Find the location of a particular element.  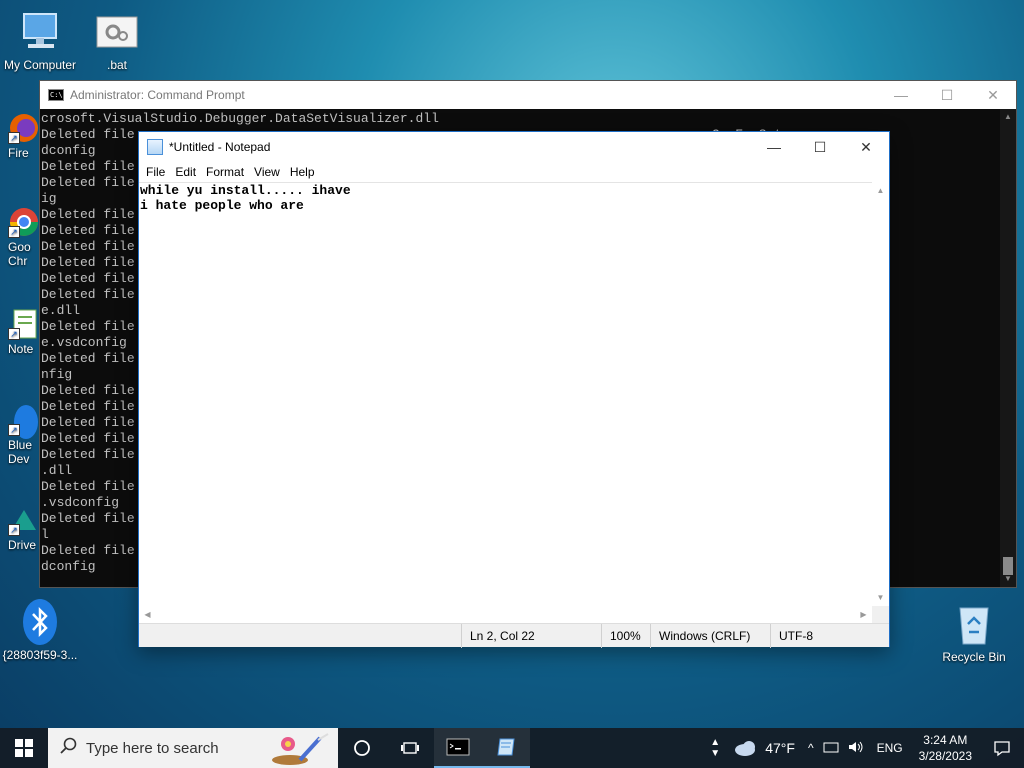

system-tray: ▲ ▼ 47°F ^ ENG 3:24 AM 3/28/2023 is located at coordinates (864, 748).